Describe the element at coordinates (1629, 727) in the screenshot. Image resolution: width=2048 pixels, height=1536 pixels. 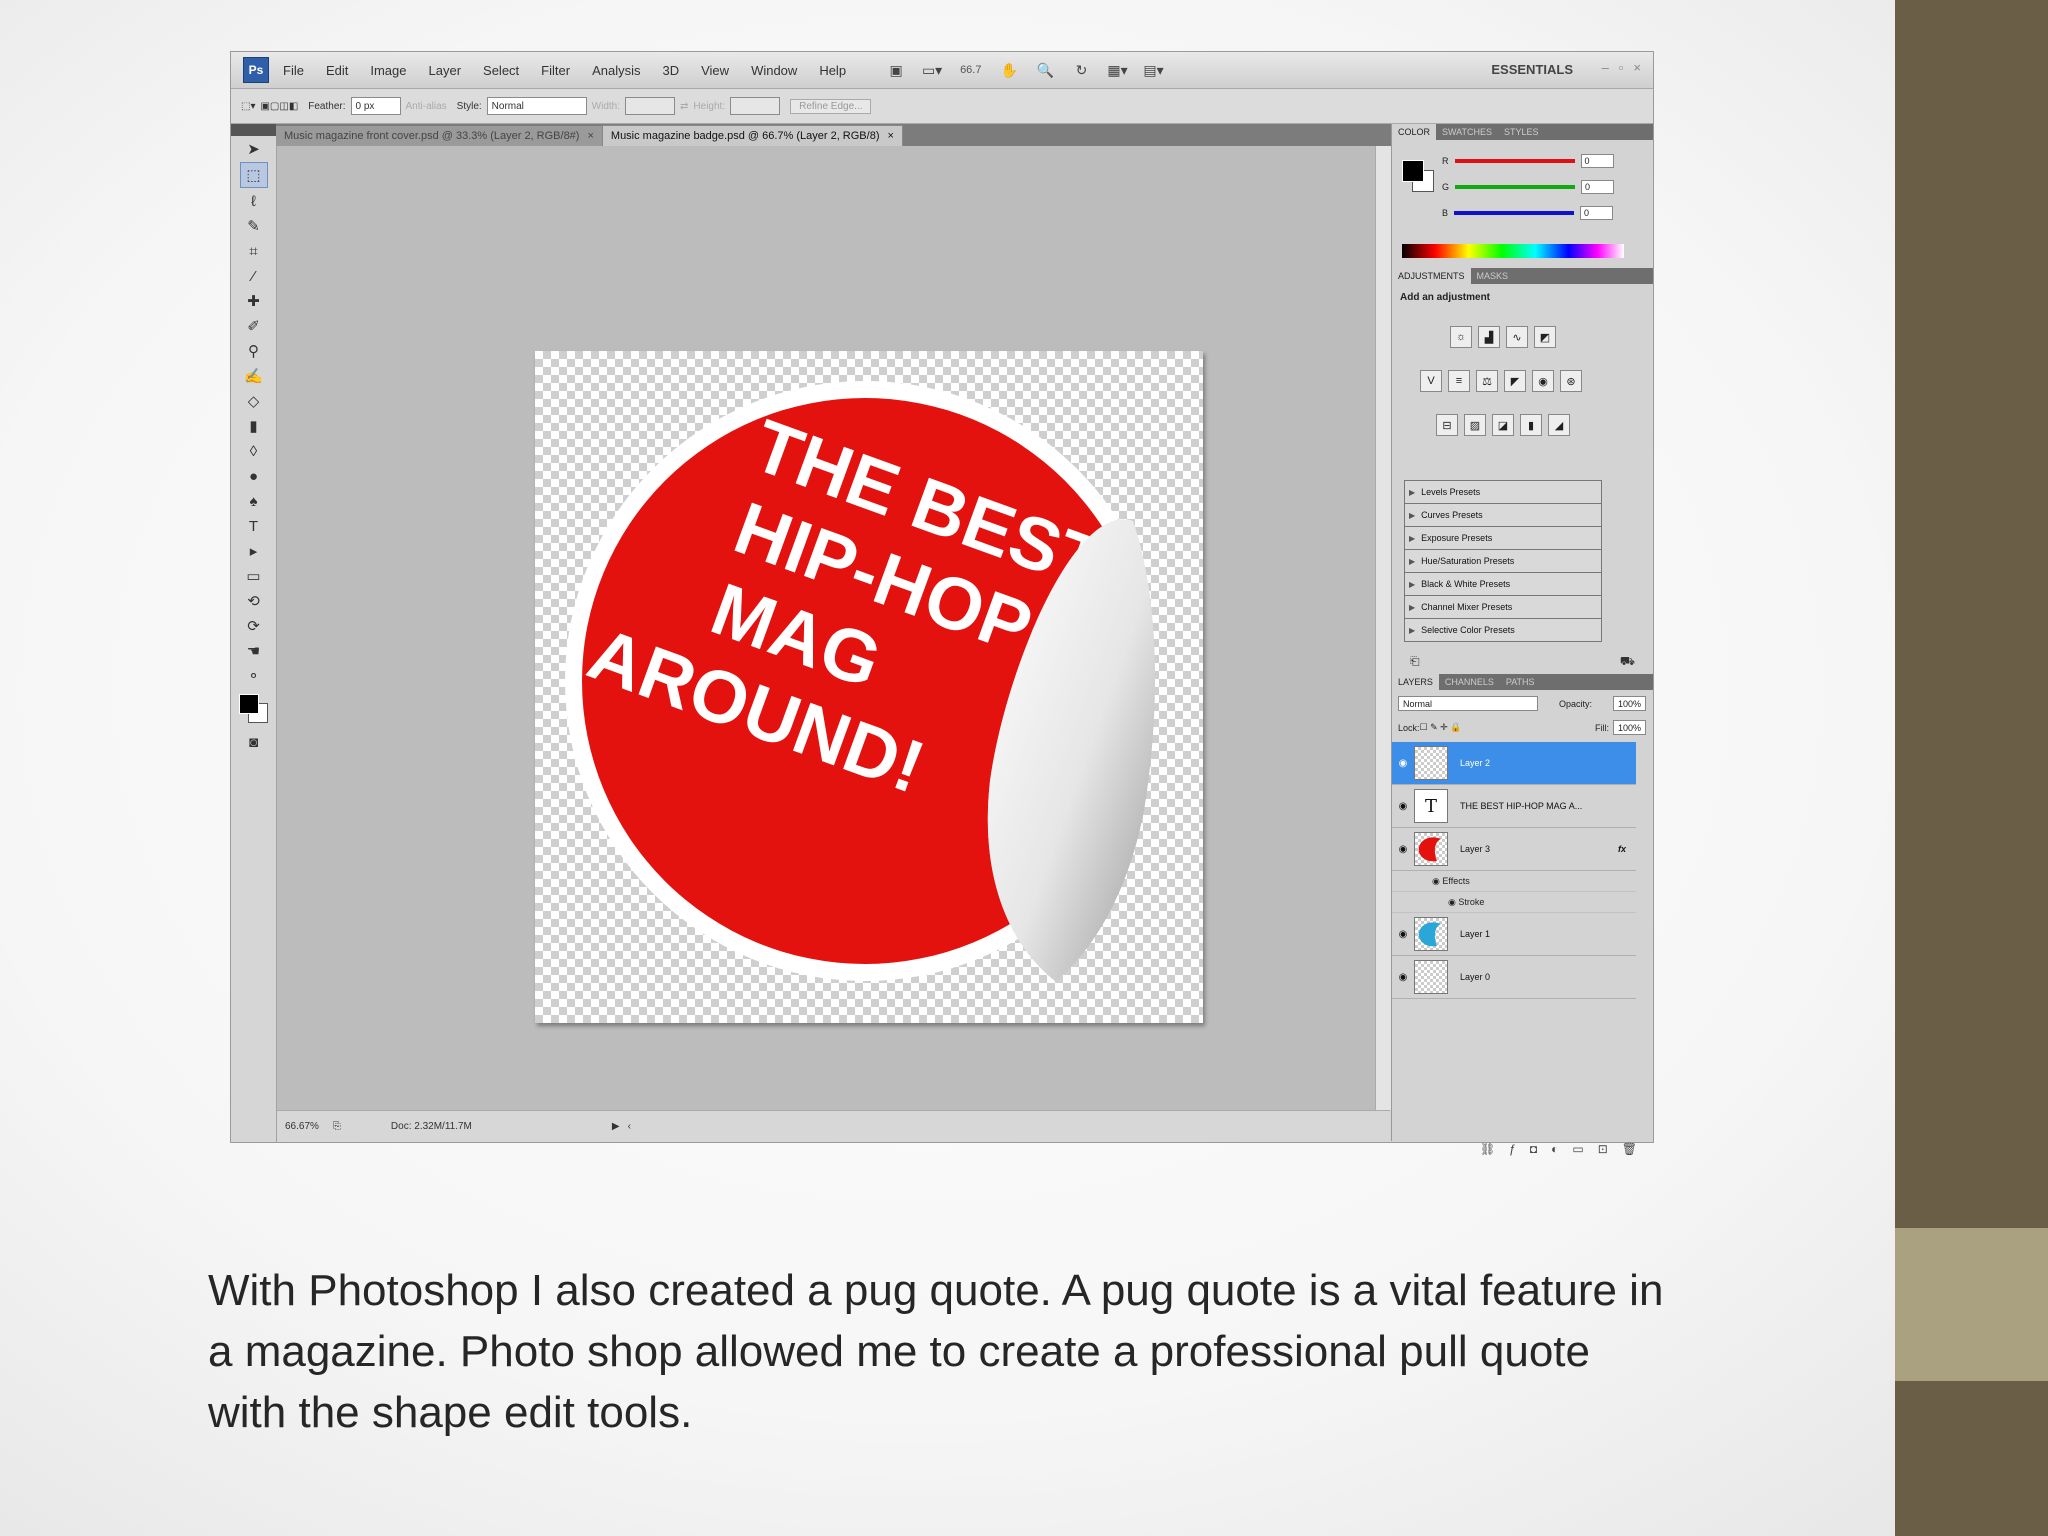
I see `fill-input: 100%` at that location.